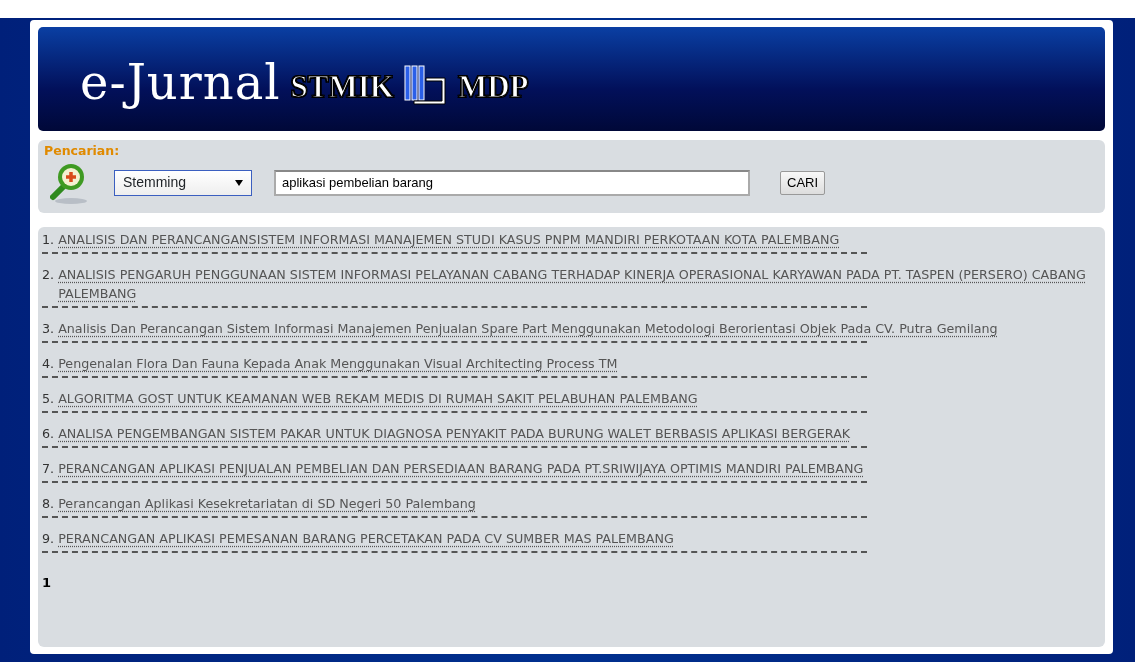 This screenshot has width=1135, height=662. I want to click on logo-text: STMIK, so click(342, 84).